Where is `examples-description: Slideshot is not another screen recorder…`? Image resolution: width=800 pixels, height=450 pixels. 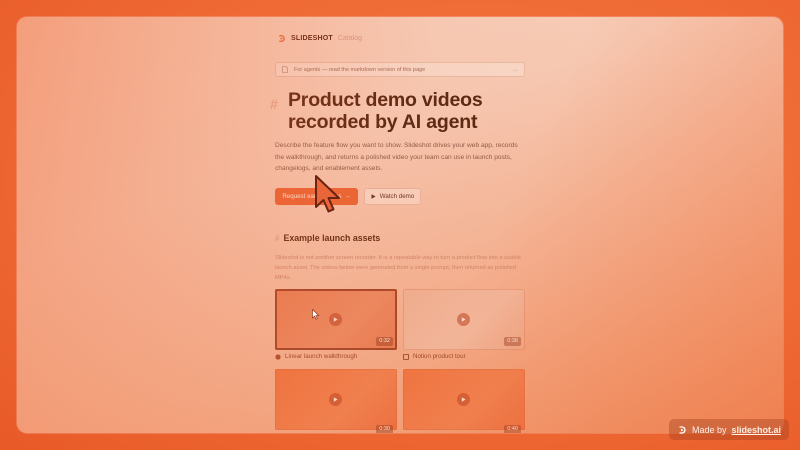
examples-description: Slideshot is not another screen recorder… is located at coordinates (398, 268).